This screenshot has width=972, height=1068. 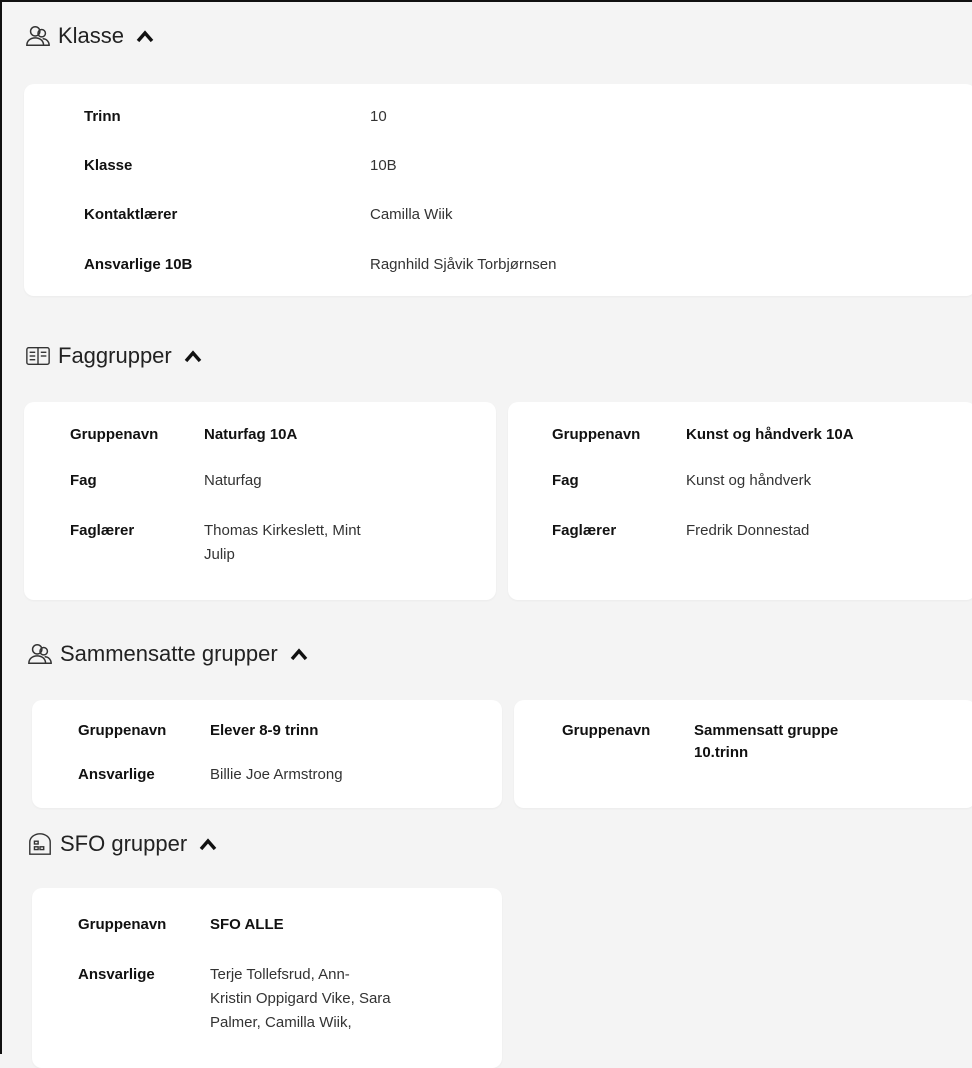 What do you see at coordinates (282, 530) in the screenshot?
I see `faglaerer-value: Thomas Kirkeslett, Mint` at bounding box center [282, 530].